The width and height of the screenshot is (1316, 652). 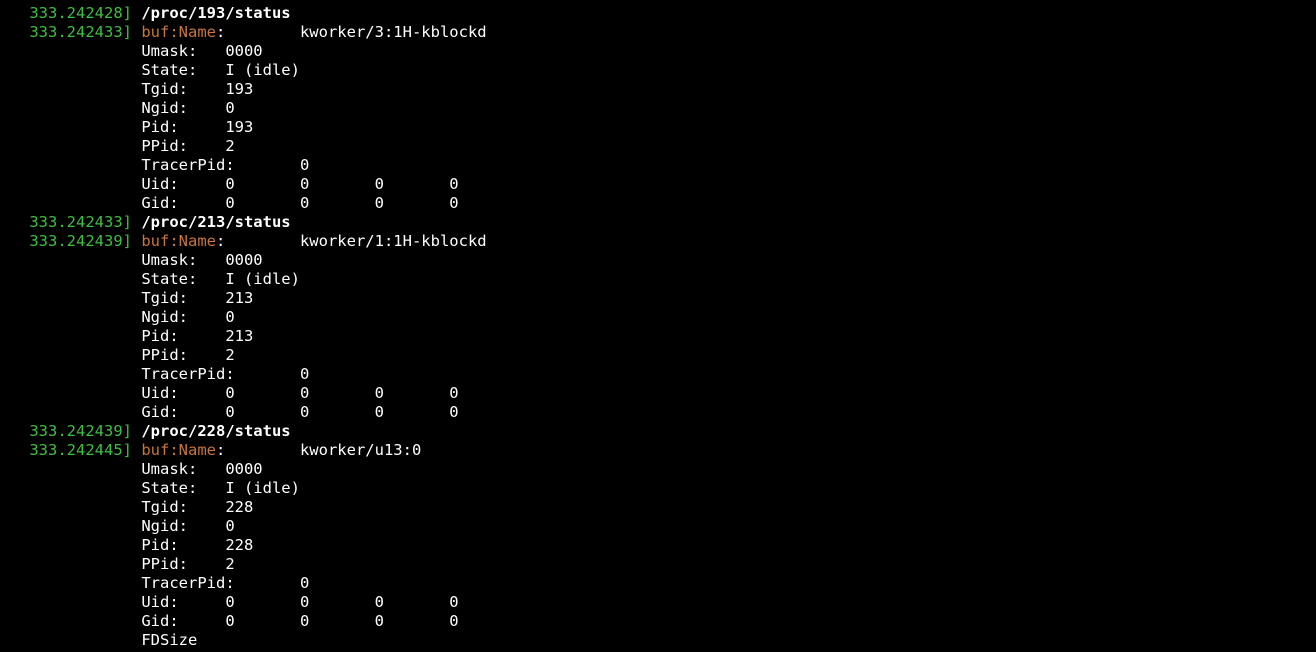 I want to click on status-field: Tgid: 228, so click(x=197, y=507).